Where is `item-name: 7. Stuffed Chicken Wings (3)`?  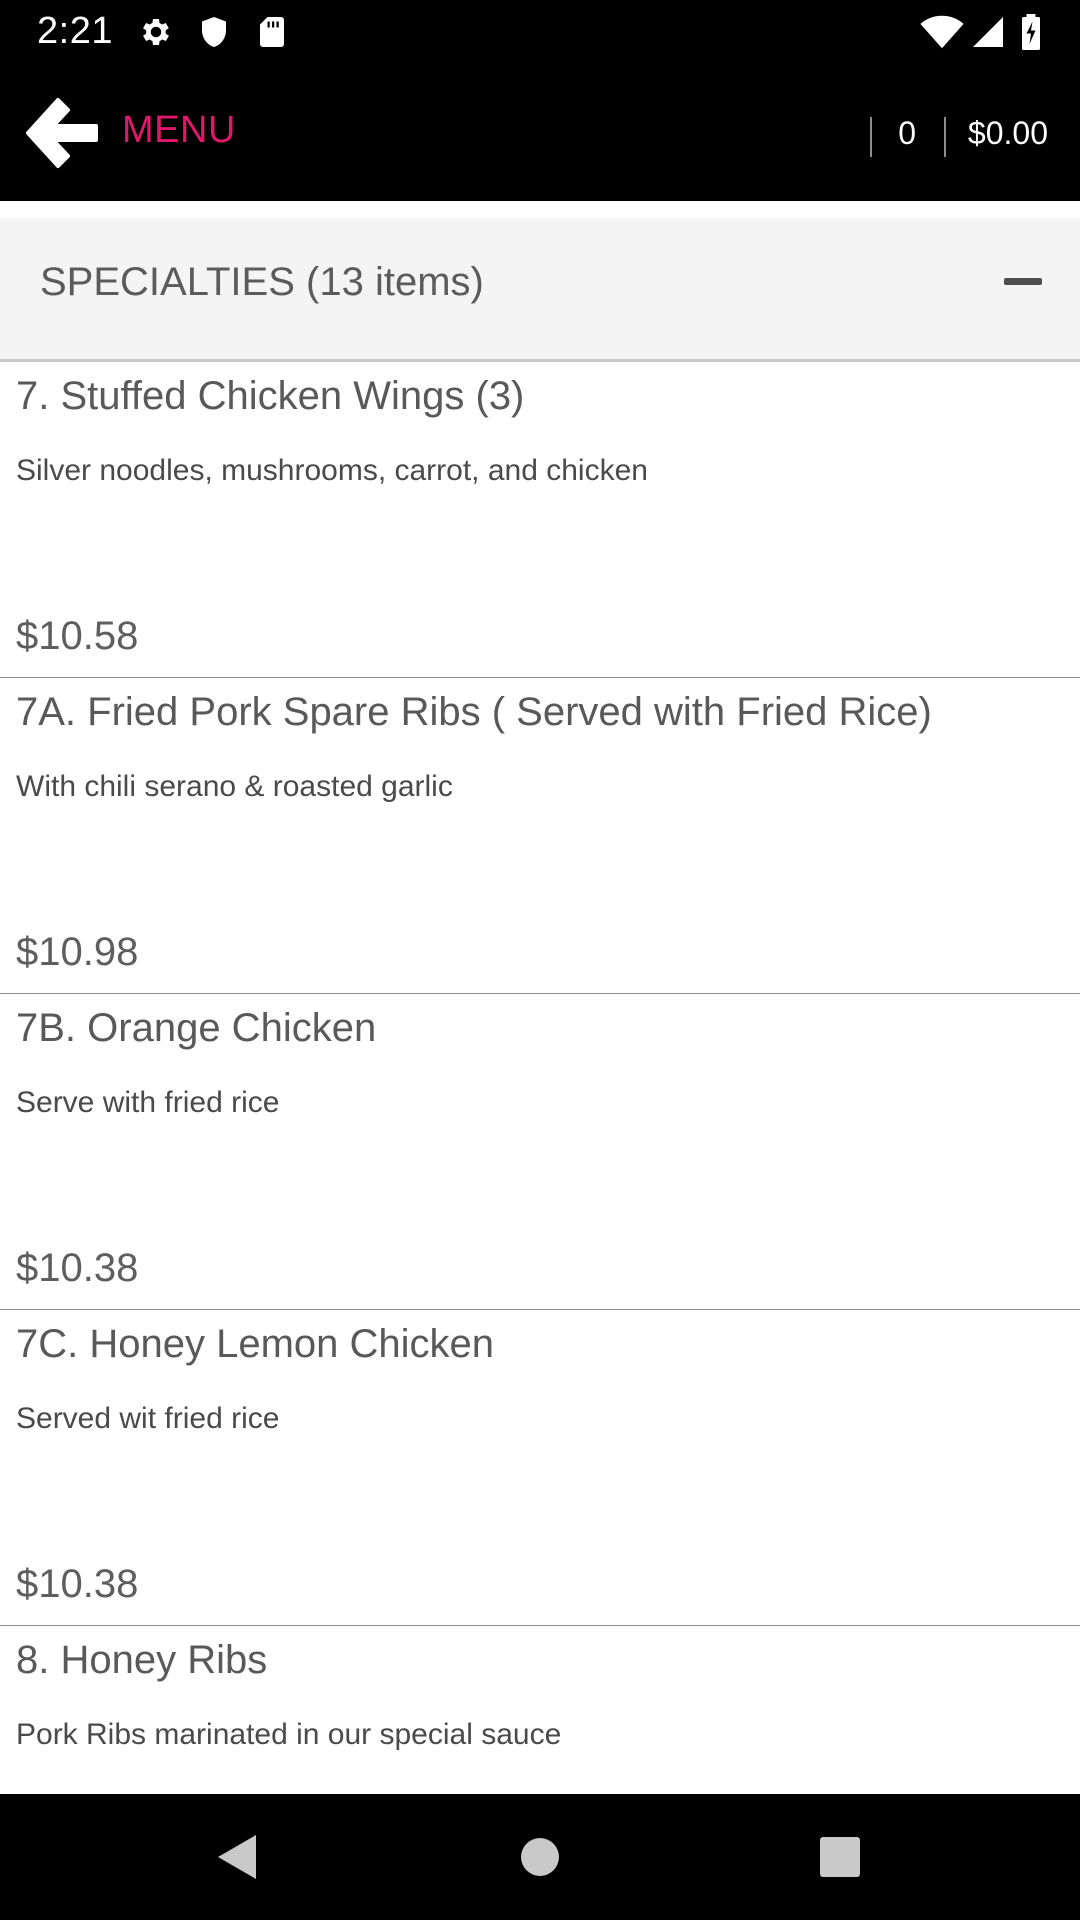
item-name: 7. Stuffed Chicken Wings (3) is located at coordinates (270, 396).